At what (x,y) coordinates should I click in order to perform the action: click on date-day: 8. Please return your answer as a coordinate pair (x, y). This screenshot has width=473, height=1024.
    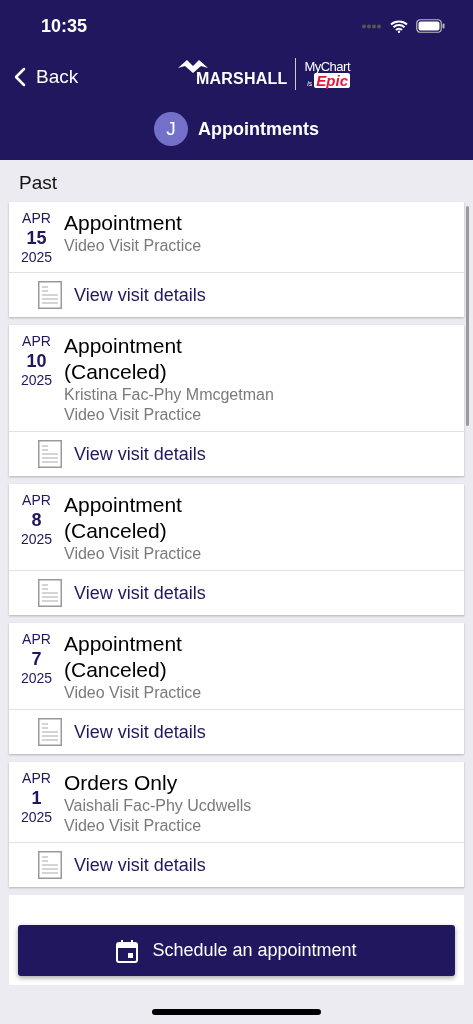
    Looking at the image, I should click on (36, 520).